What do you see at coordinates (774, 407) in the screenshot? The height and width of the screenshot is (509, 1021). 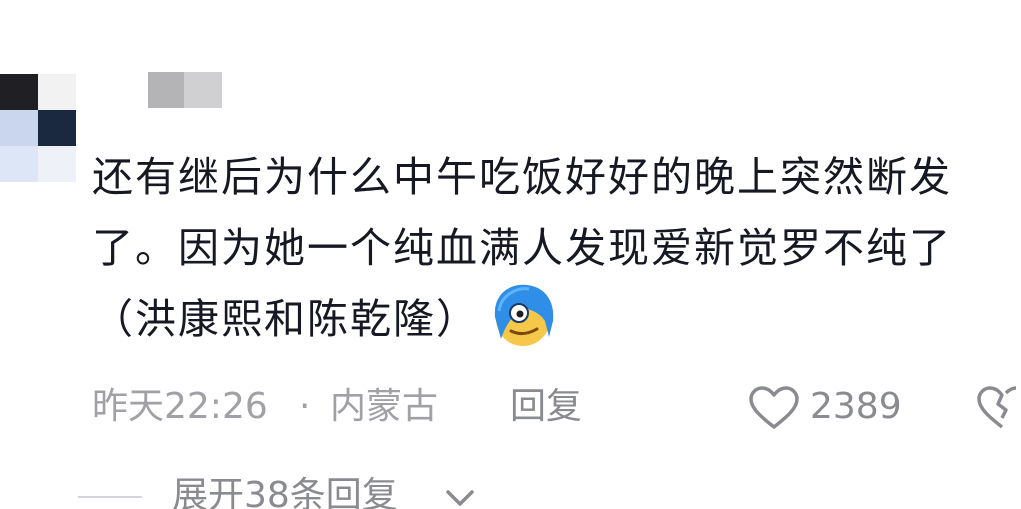 I see `heart-icon` at bounding box center [774, 407].